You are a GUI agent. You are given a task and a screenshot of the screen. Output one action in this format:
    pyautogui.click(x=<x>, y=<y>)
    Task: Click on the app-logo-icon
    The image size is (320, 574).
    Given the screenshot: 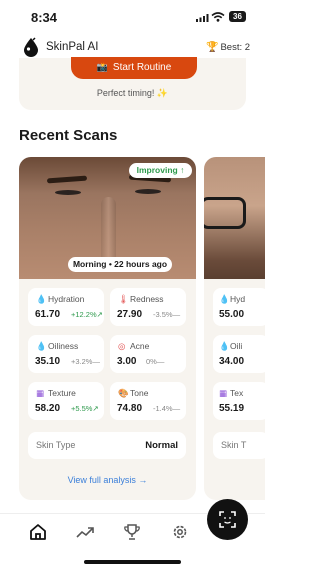 What is the action you would take?
    pyautogui.click(x=31, y=47)
    